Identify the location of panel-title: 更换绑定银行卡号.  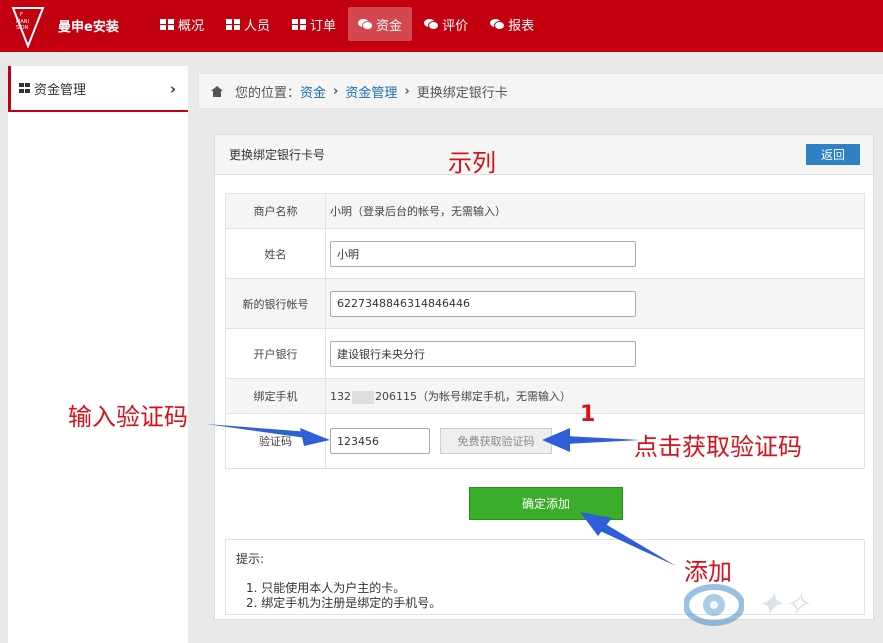
(277, 155).